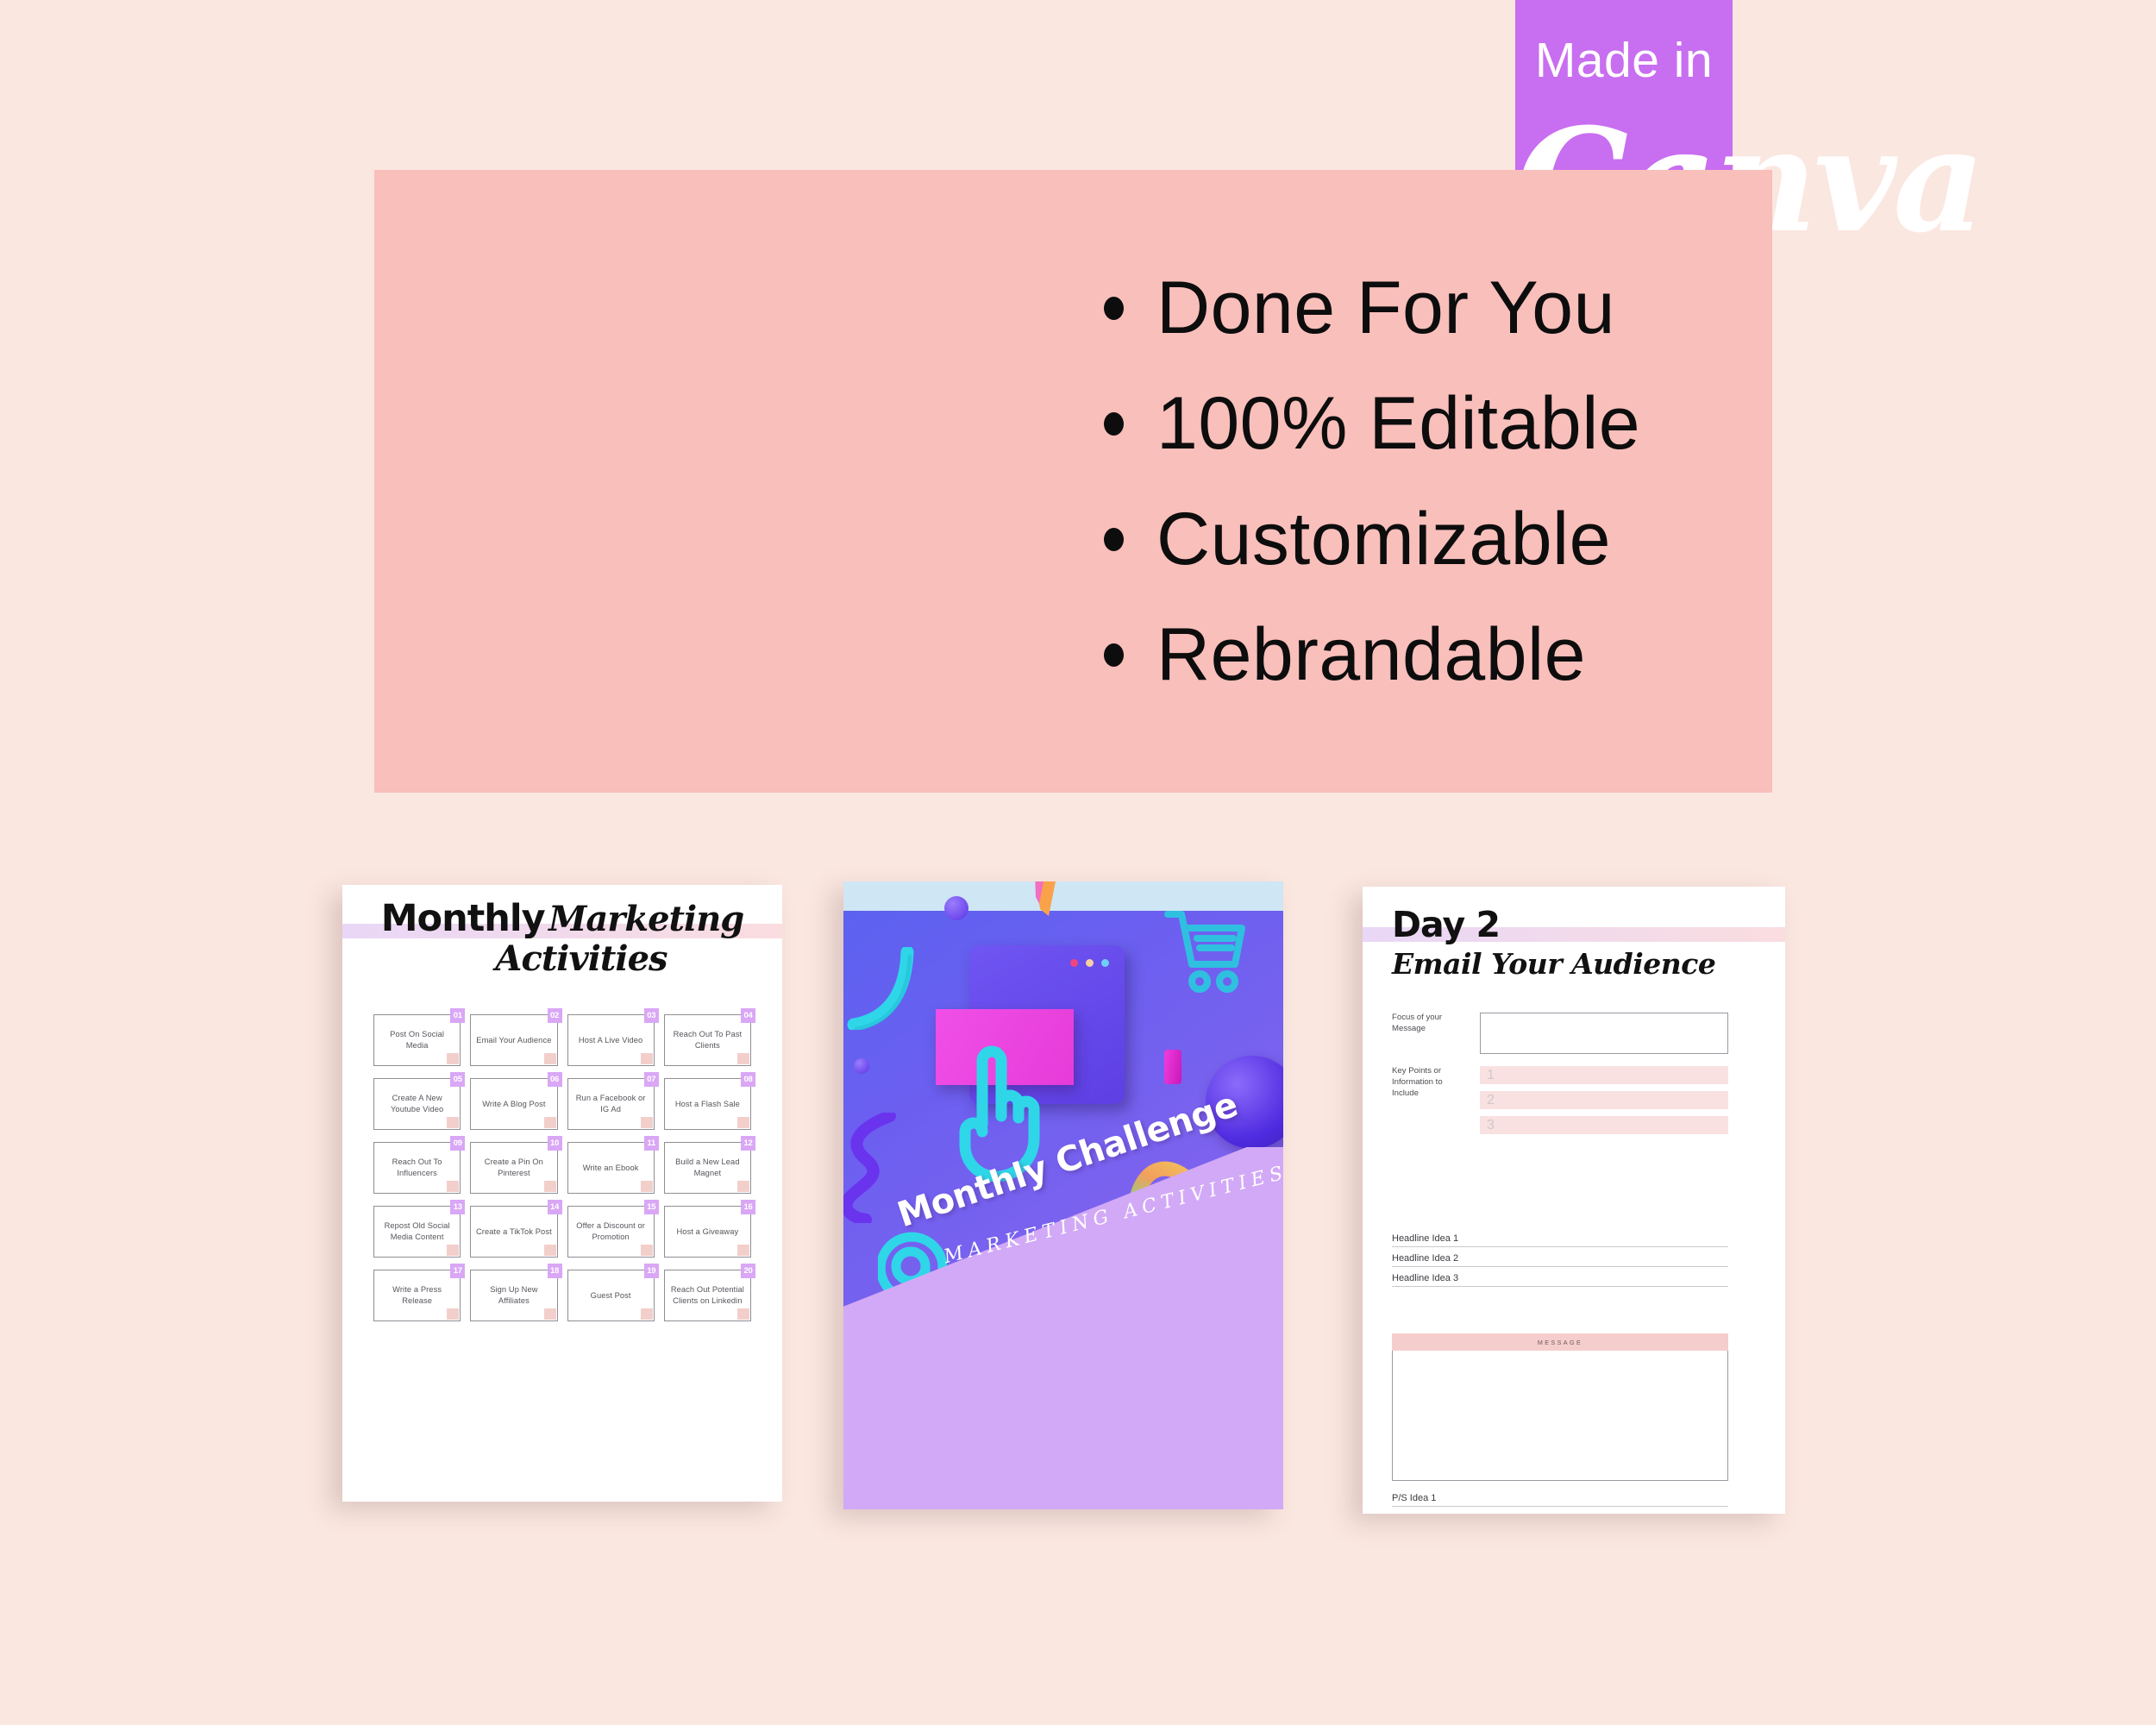 The width and height of the screenshot is (2156, 1725). I want to click on activity-cell-label: Create A New Youtube Video, so click(417, 1103).